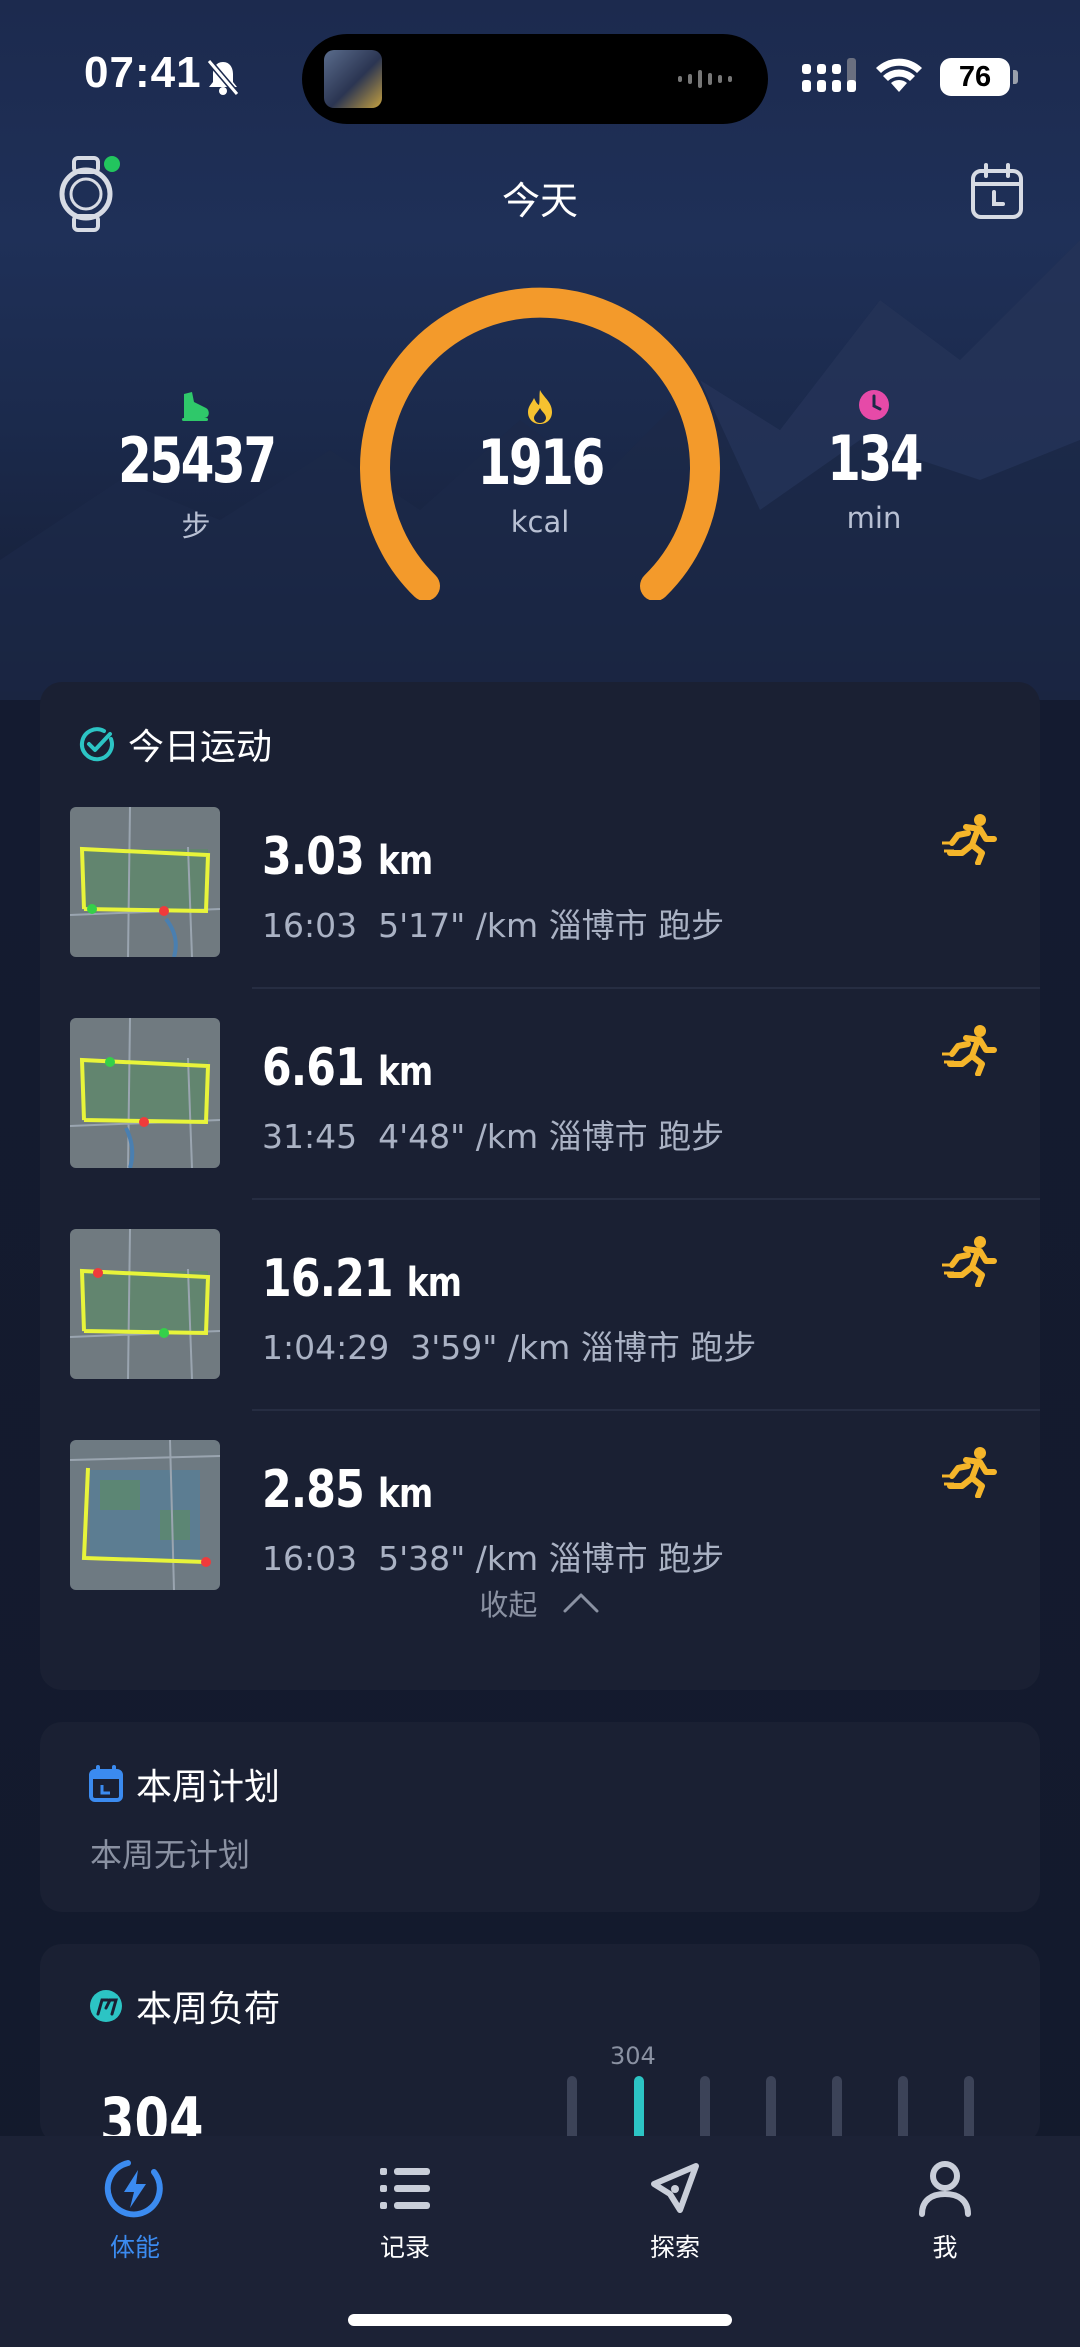 This screenshot has height=2347, width=1080. I want to click on compass-icon, so click(675, 2188).